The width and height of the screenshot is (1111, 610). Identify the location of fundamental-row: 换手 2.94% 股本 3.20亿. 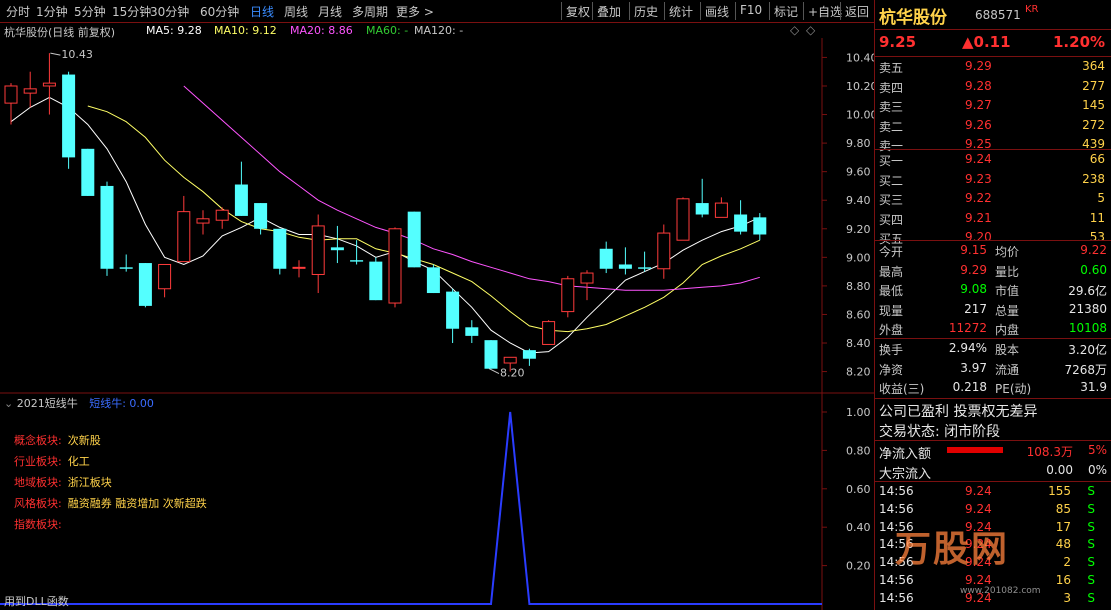
(994, 349).